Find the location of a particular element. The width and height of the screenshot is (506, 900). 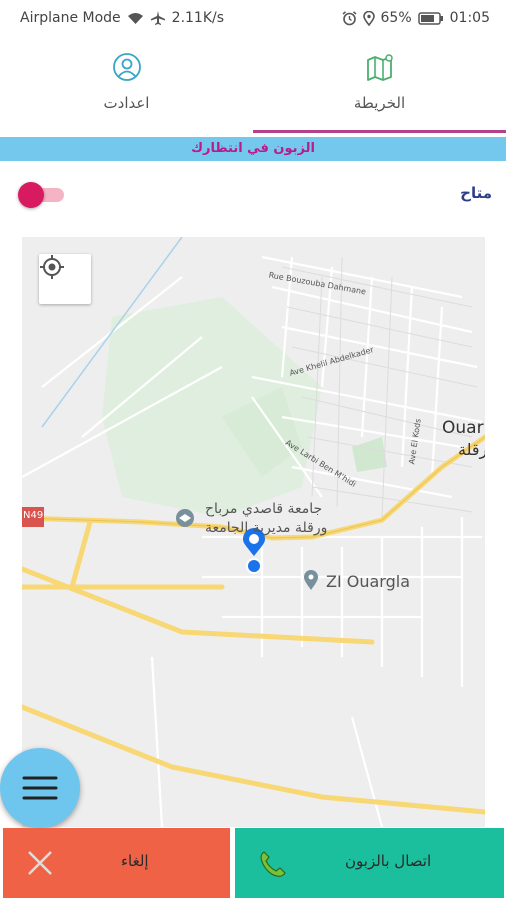

toggle-thumb is located at coordinates (31, 195).